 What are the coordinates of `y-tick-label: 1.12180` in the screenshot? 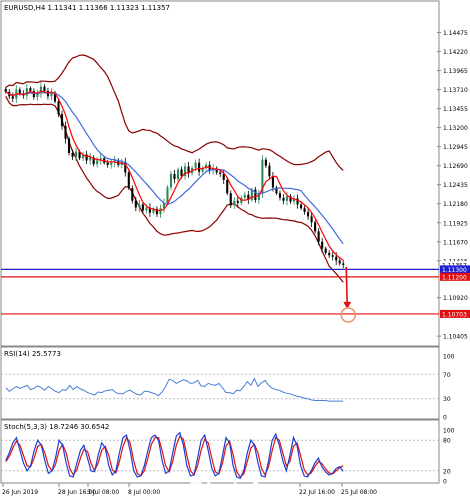 It's located at (455, 204).